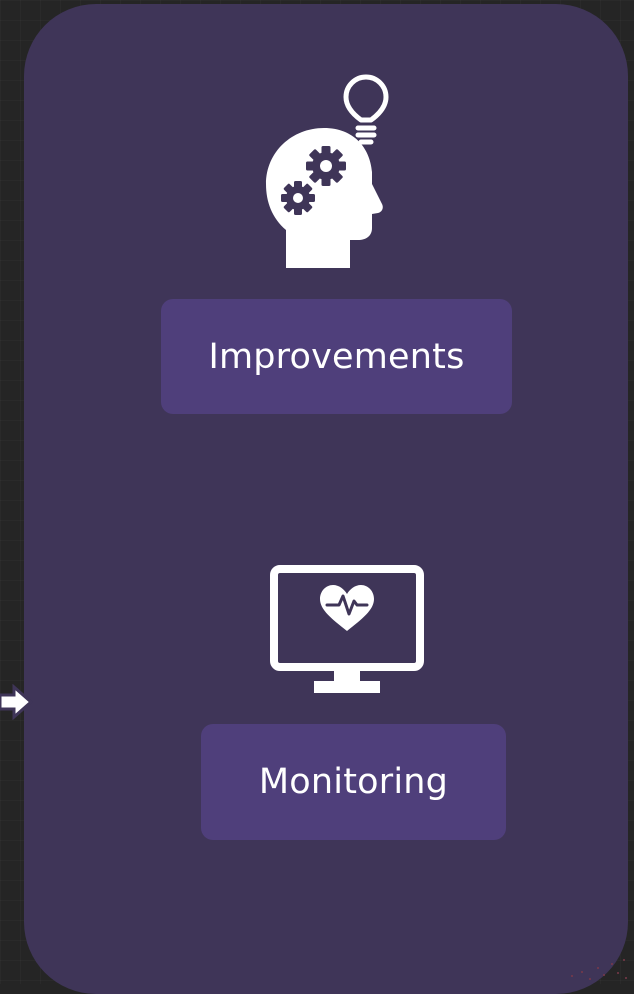 This screenshot has height=994, width=634. Describe the element at coordinates (366, 109) in the screenshot. I see `lightbulb-icon` at that location.